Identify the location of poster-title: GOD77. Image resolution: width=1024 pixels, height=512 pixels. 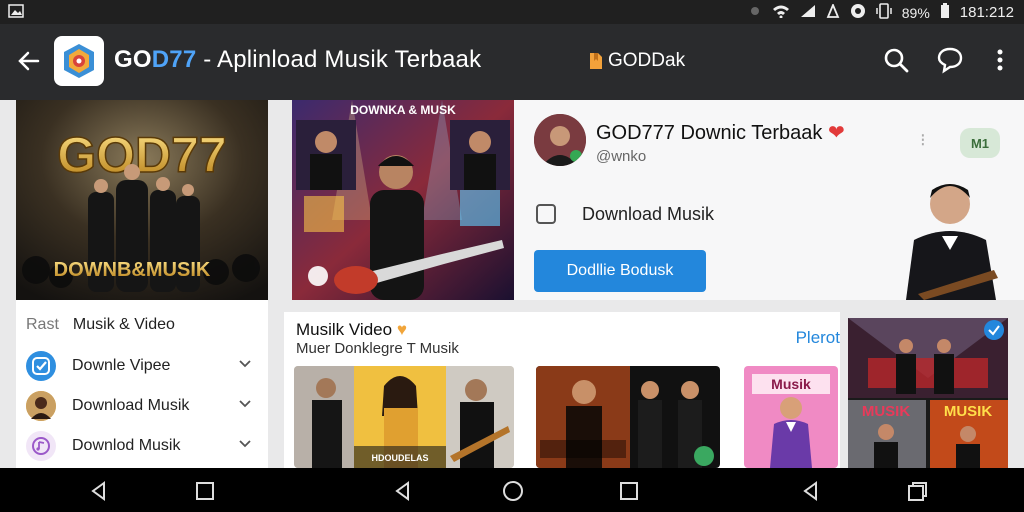
(142, 155).